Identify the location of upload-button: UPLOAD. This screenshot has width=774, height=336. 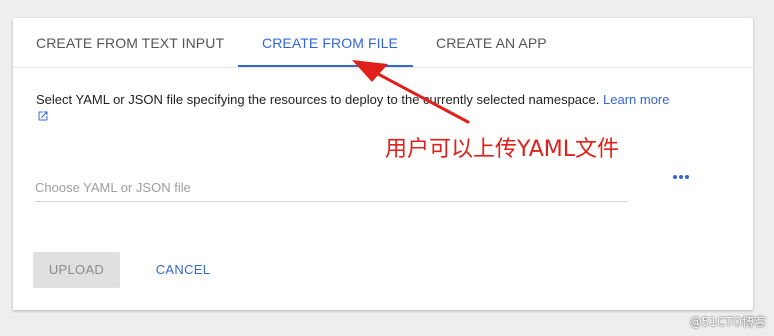
(76, 270).